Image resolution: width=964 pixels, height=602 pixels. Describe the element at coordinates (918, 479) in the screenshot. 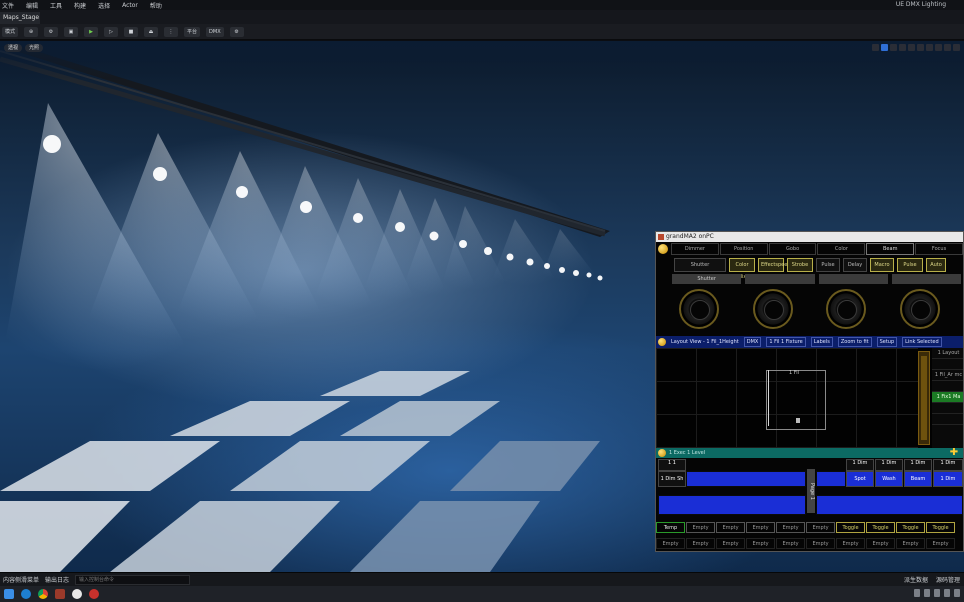

I see `exec-beam: Beam` at that location.